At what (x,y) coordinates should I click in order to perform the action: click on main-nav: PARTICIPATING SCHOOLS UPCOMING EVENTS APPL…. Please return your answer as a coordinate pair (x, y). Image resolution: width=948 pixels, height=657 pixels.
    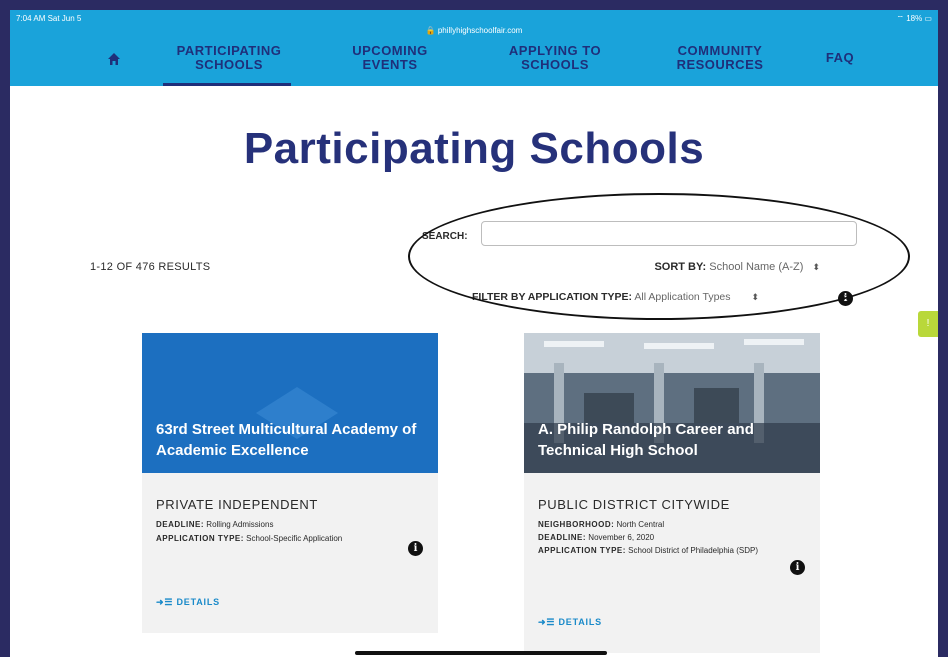
    Looking at the image, I should click on (474, 62).